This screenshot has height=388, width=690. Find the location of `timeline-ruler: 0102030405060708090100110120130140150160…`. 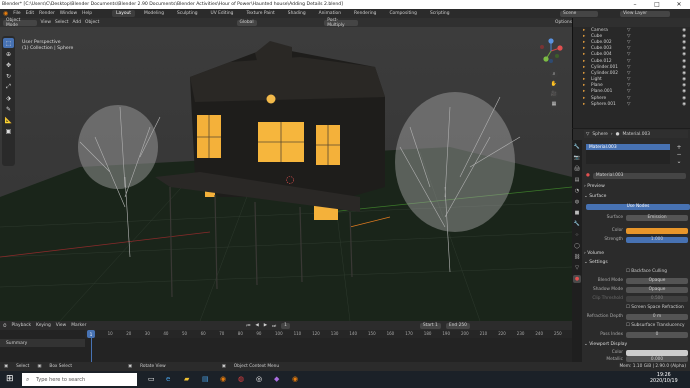

timeline-ruler: 0102030405060708090100110120130140150160… is located at coordinates (328, 334).